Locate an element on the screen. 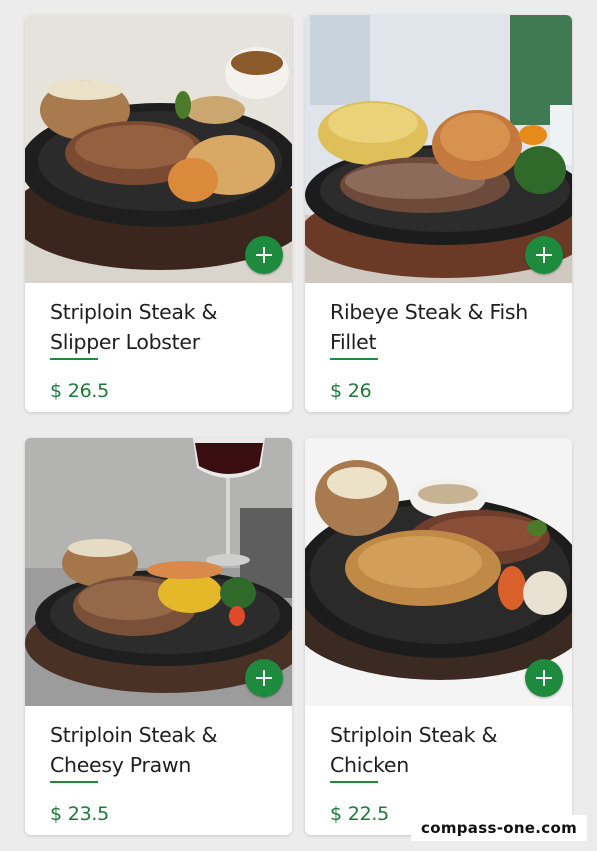  dish-price: $26 is located at coordinates (351, 391).